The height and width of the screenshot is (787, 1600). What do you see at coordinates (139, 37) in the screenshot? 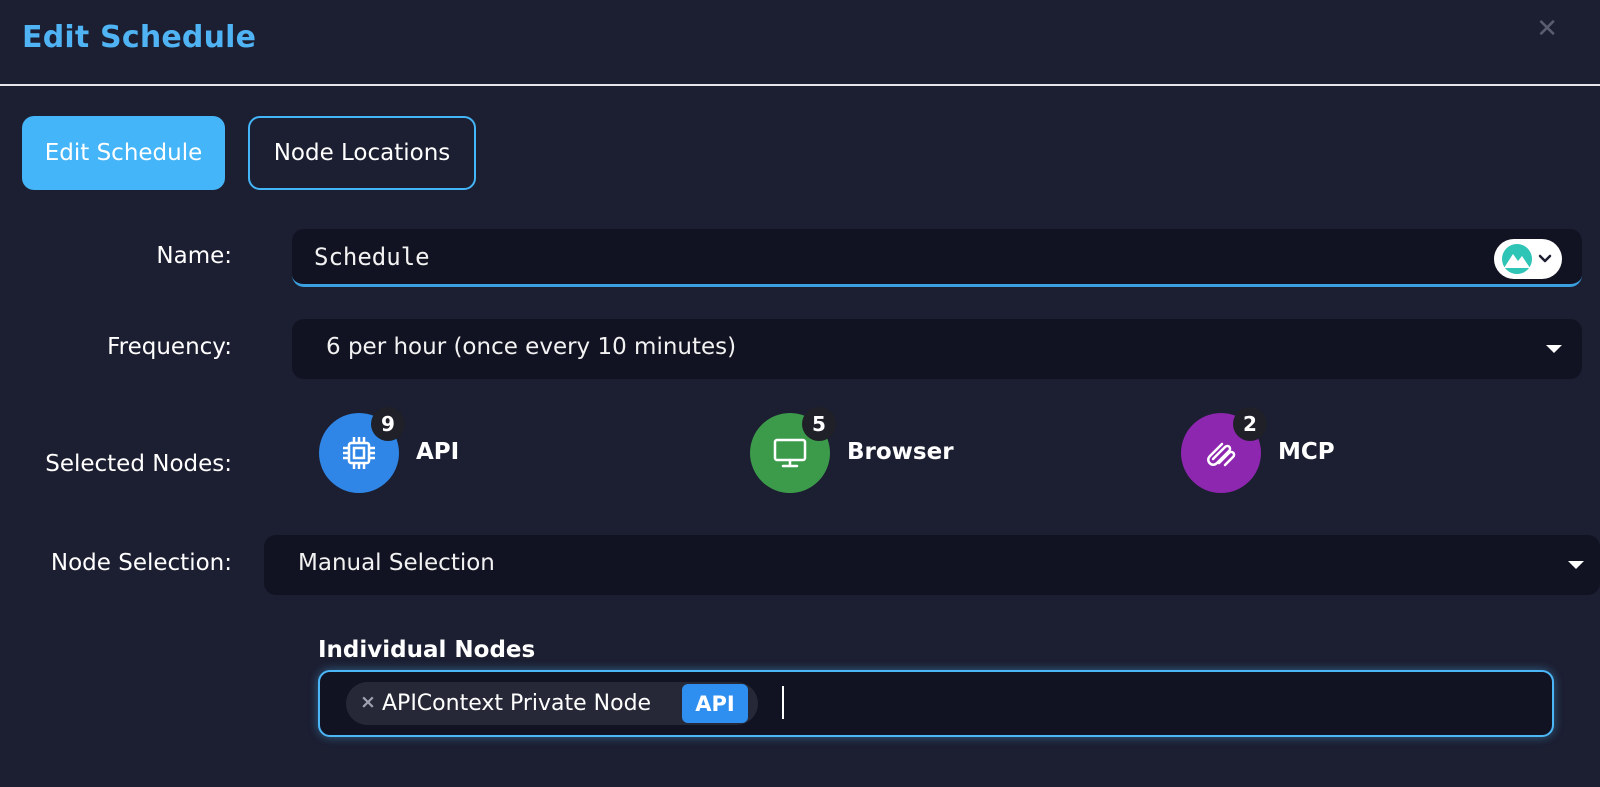
I see `dialog-title: Edit Schedule` at bounding box center [139, 37].